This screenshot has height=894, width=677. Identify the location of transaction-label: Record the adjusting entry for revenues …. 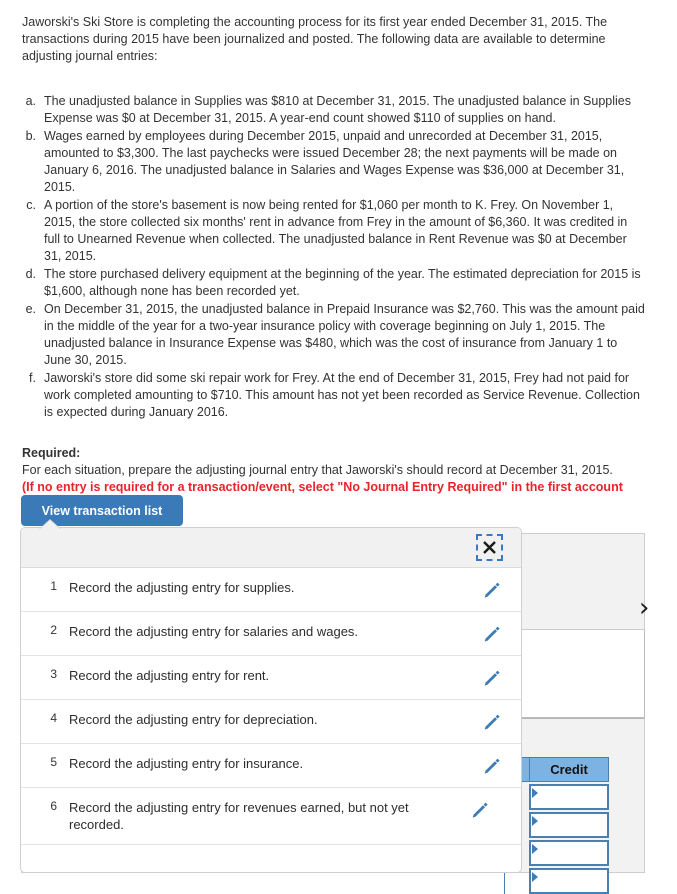
(239, 816).